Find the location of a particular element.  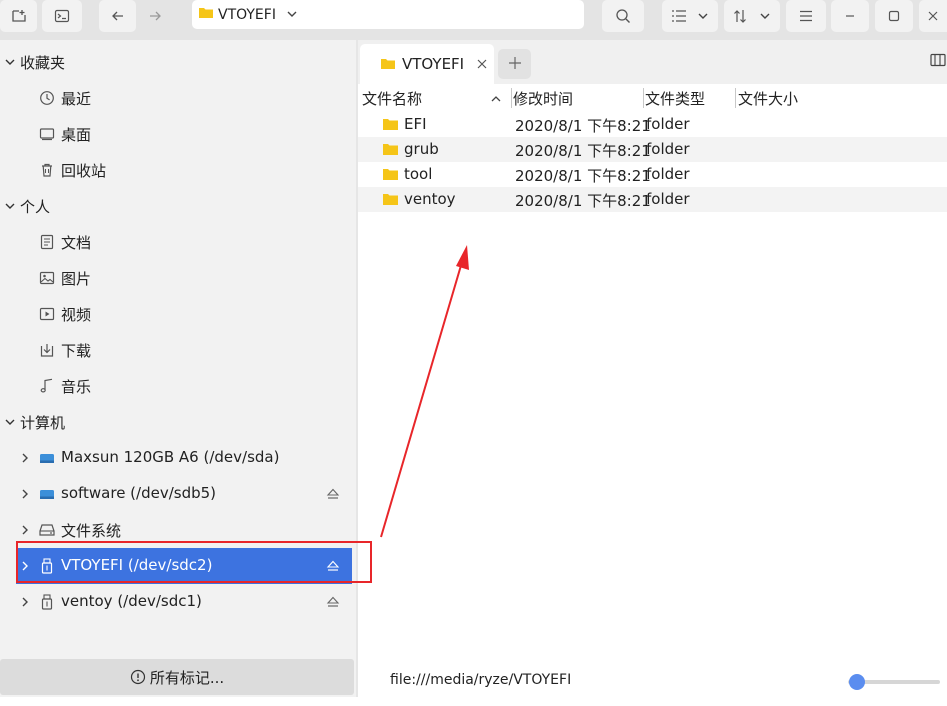

maximize-button is located at coordinates (894, 16).